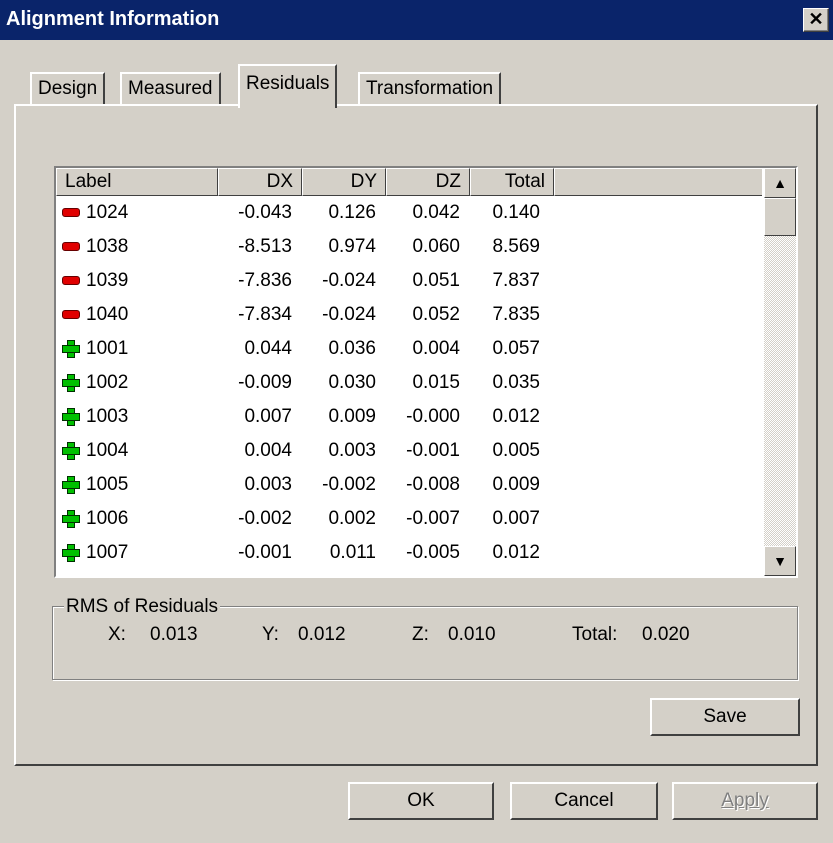 The width and height of the screenshot is (833, 843). What do you see at coordinates (433, 518) in the screenshot?
I see `row-dz: -0.007` at bounding box center [433, 518].